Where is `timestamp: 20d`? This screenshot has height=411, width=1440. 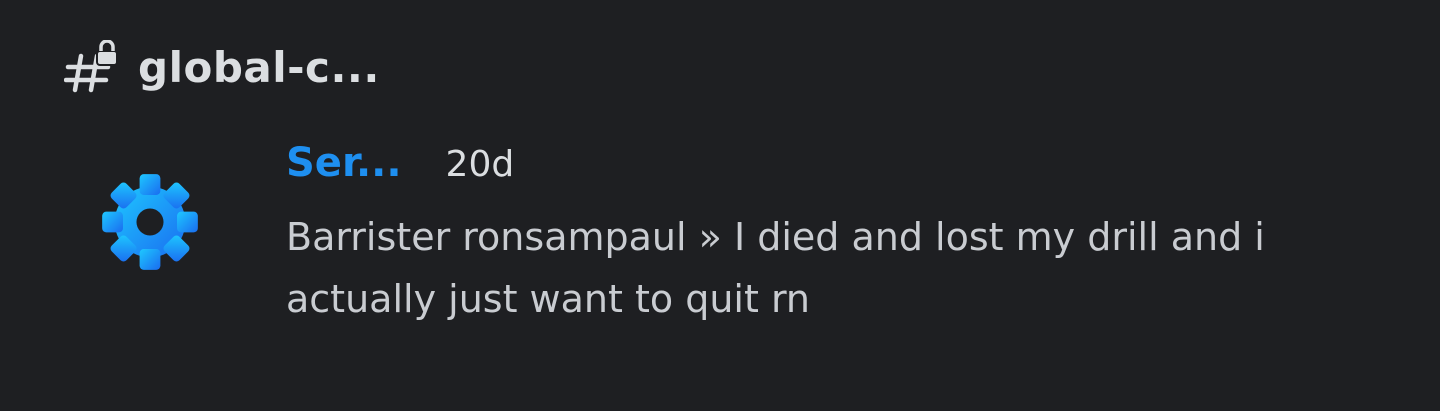
timestamp: 20d is located at coordinates (480, 164).